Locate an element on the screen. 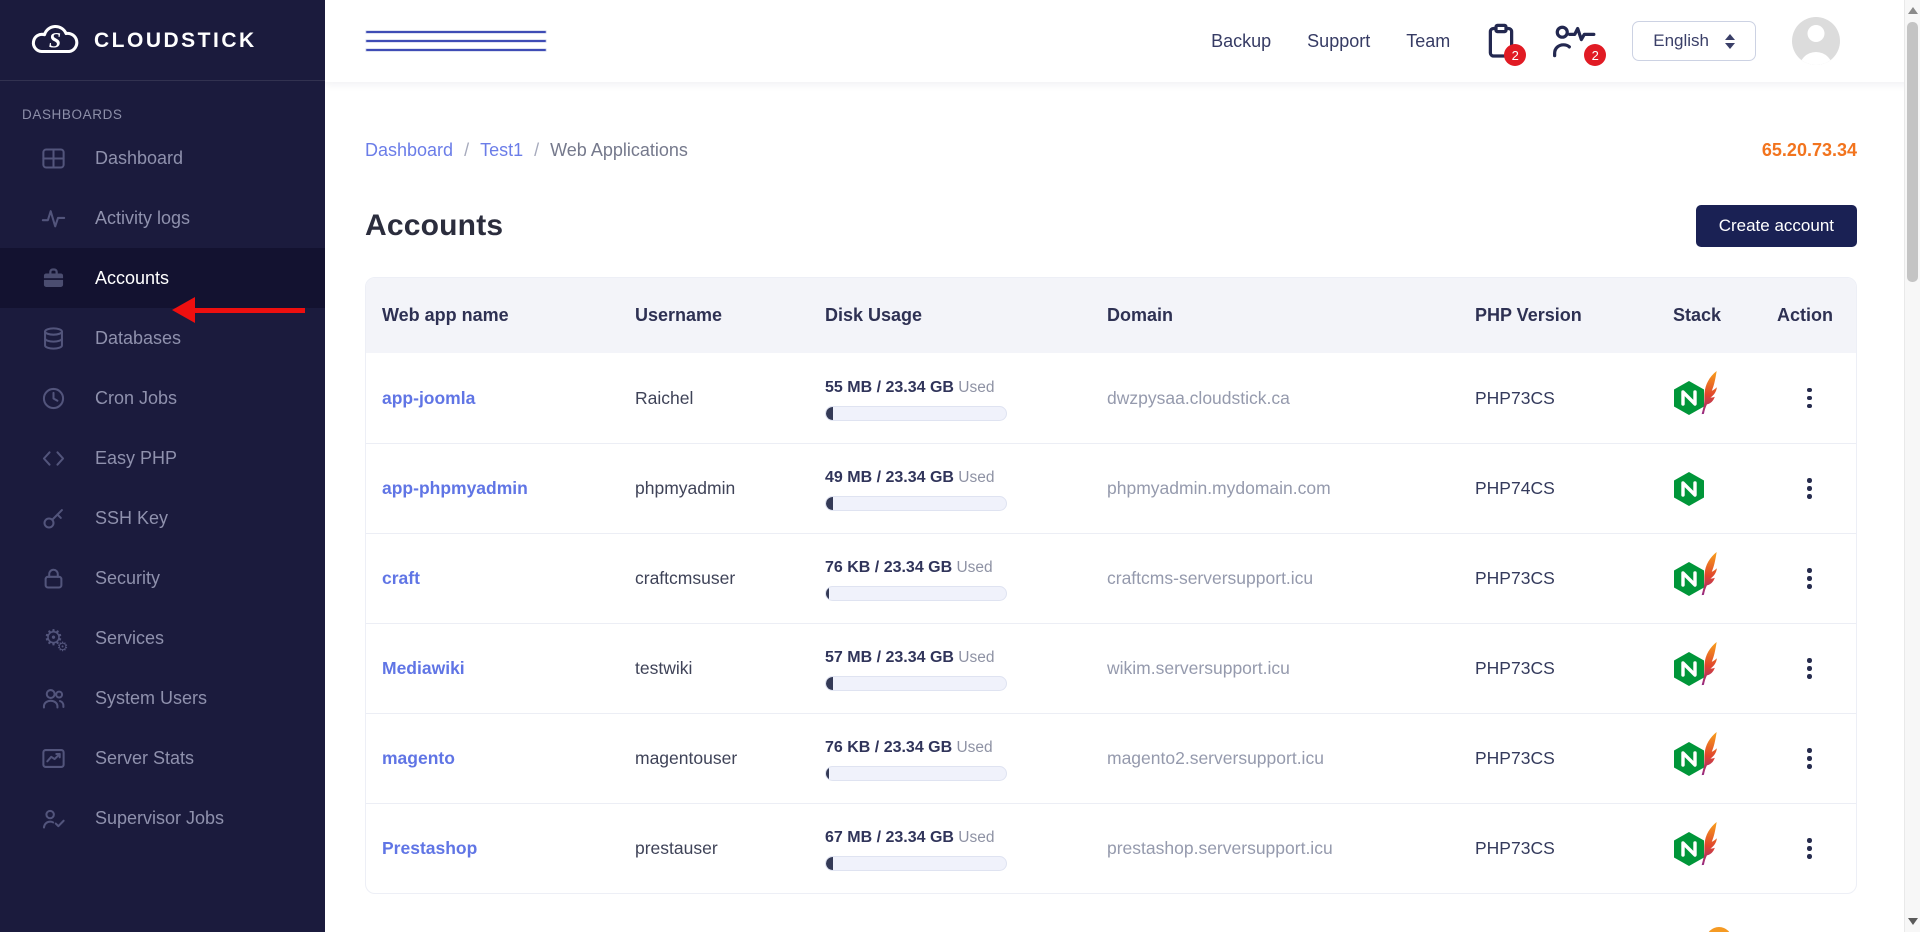 The width and height of the screenshot is (1920, 932). domain-cell: wikim.serversupport.icu is located at coordinates (1198, 668).